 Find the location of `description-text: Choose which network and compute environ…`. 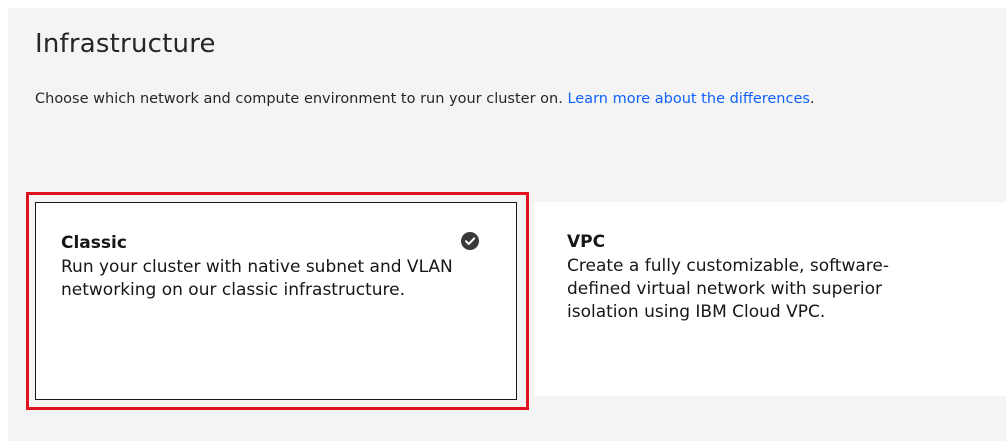

description-text: Choose which network and compute environ… is located at coordinates (301, 99).